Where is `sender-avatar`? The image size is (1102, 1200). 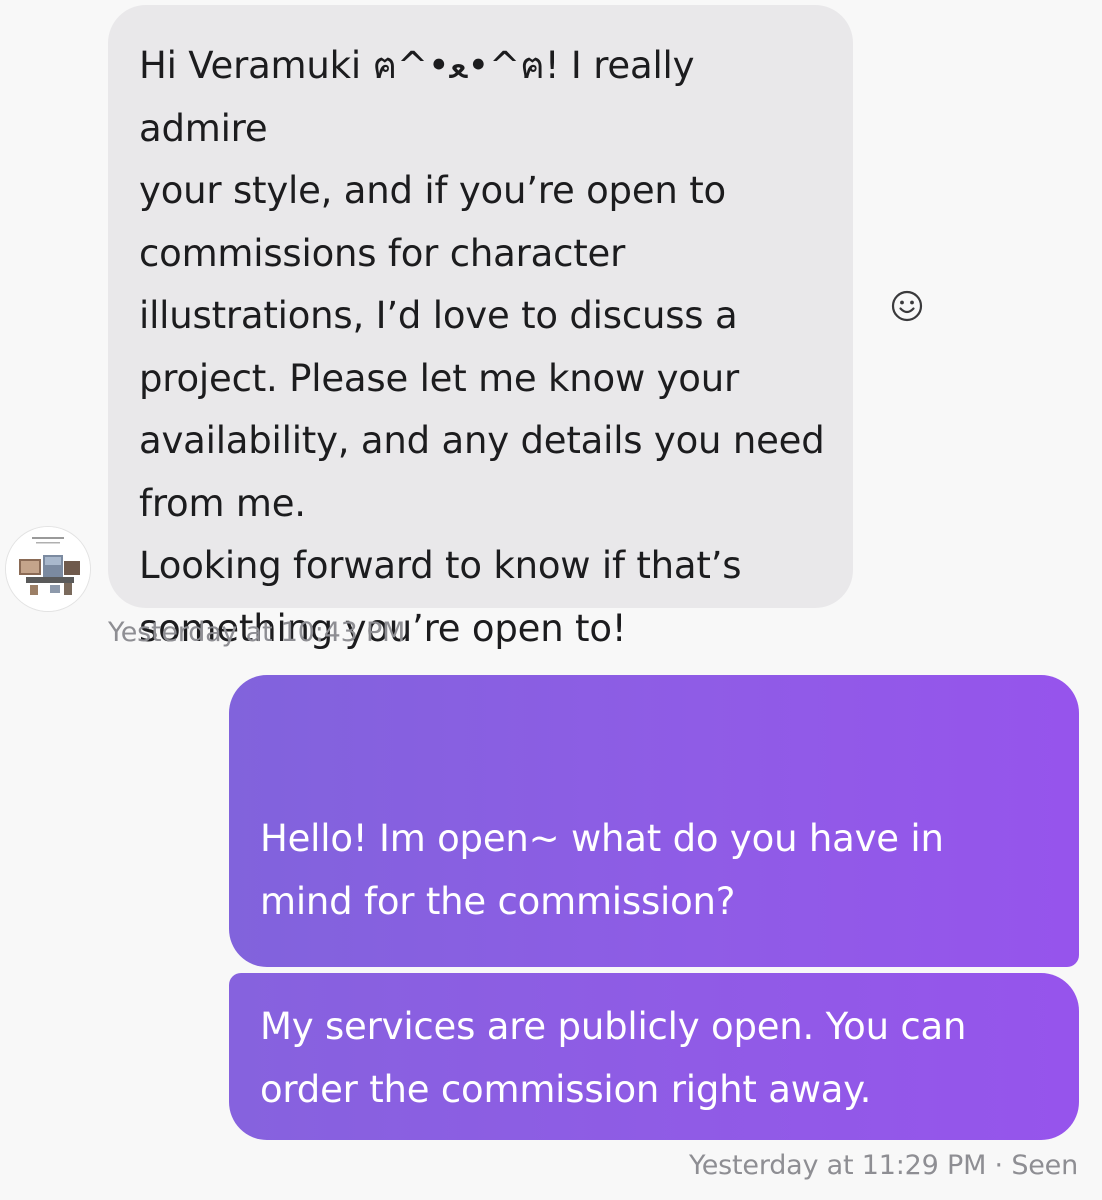 sender-avatar is located at coordinates (48, 569).